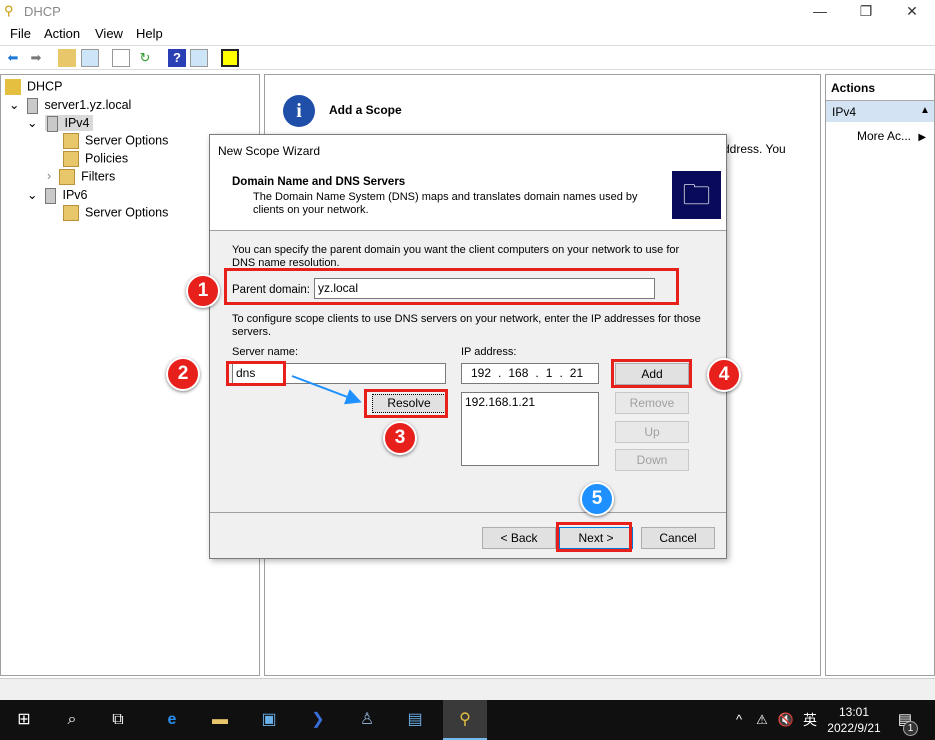 Image resolution: width=935 pixels, height=740 pixels. What do you see at coordinates (854, 720) in the screenshot?
I see `clock: 13:01 2022/9/21` at bounding box center [854, 720].